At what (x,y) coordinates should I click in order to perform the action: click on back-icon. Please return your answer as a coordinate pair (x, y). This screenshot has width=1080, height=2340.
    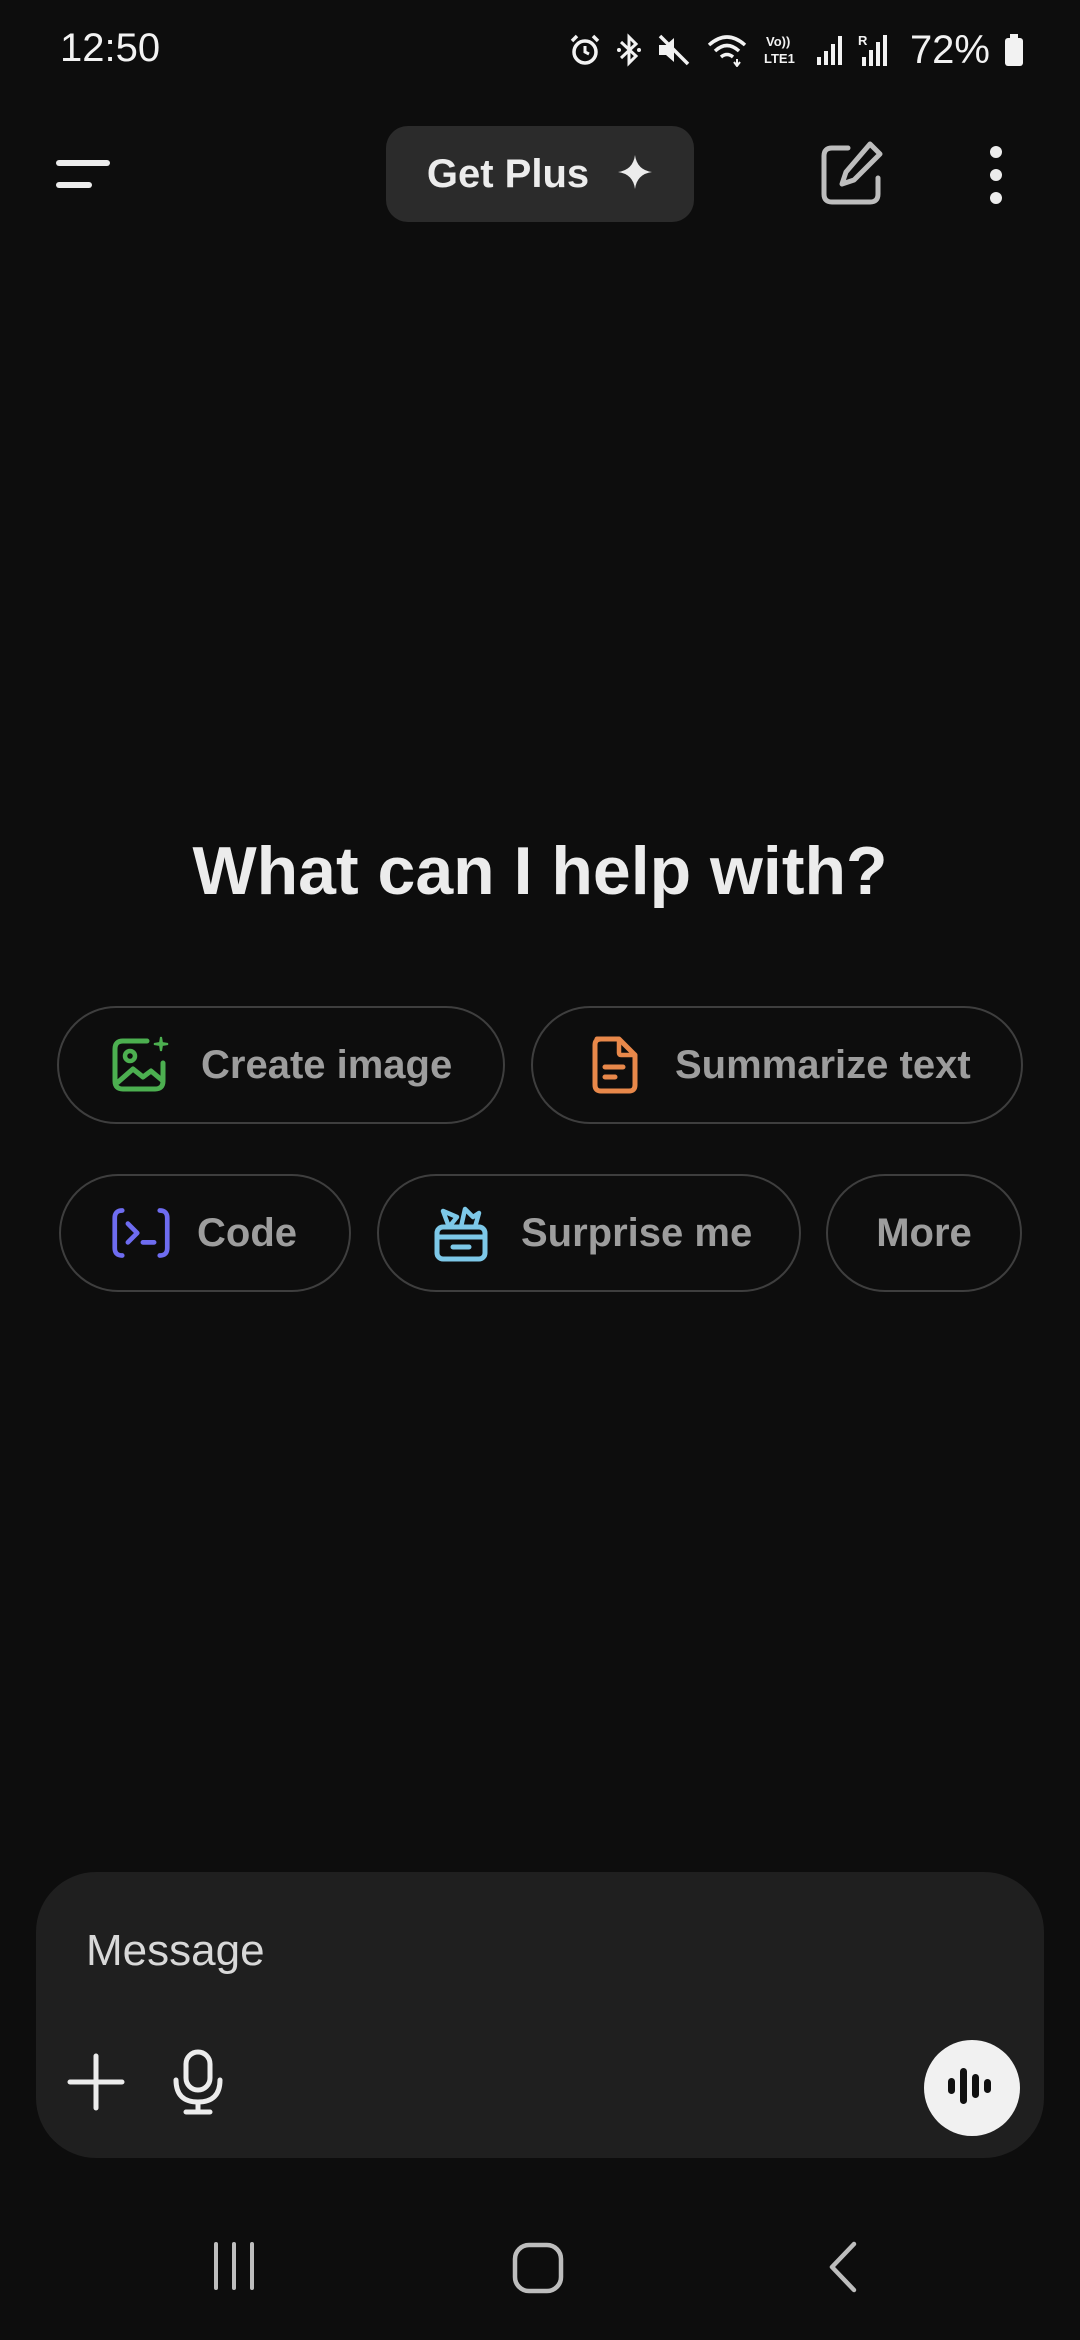
    Looking at the image, I should click on (842, 2270).